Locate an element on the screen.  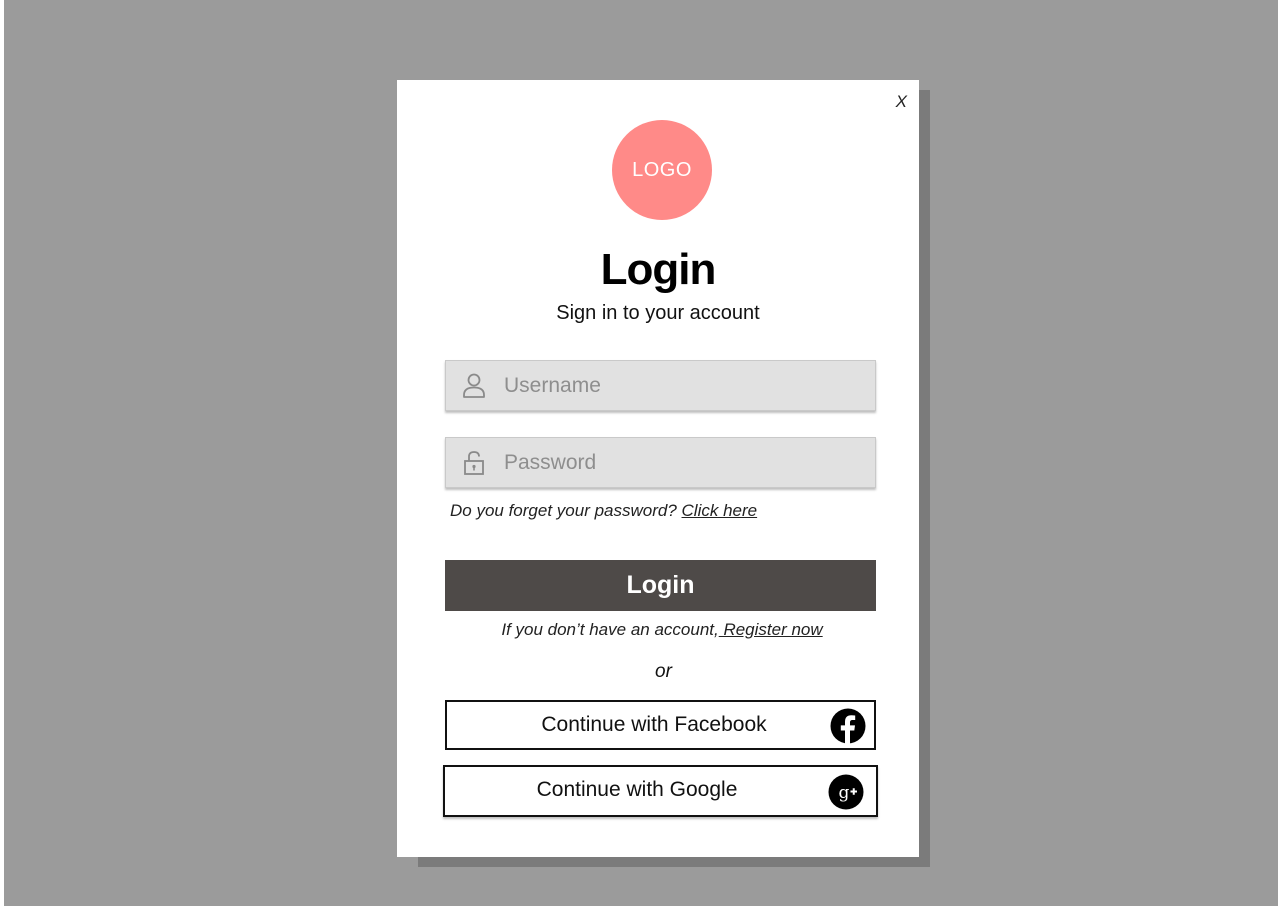
facebook-button-label: Continue with Facebook is located at coordinates (654, 724).